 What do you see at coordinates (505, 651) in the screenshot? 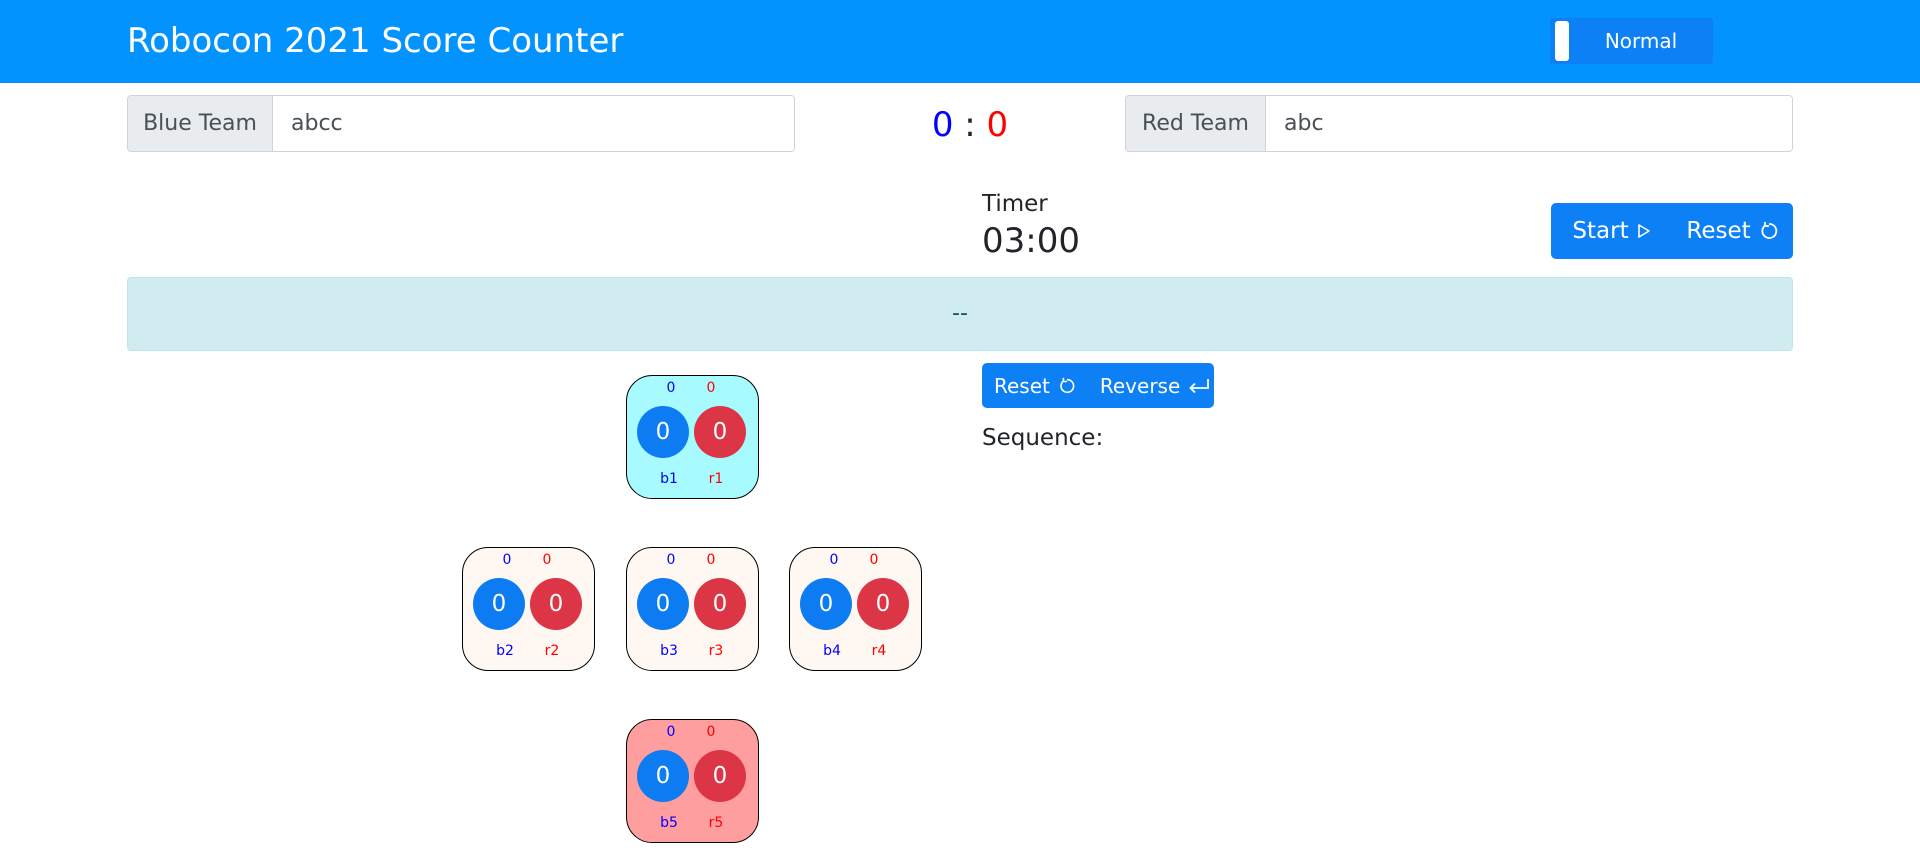
I see `pot-blue-name: b2` at bounding box center [505, 651].